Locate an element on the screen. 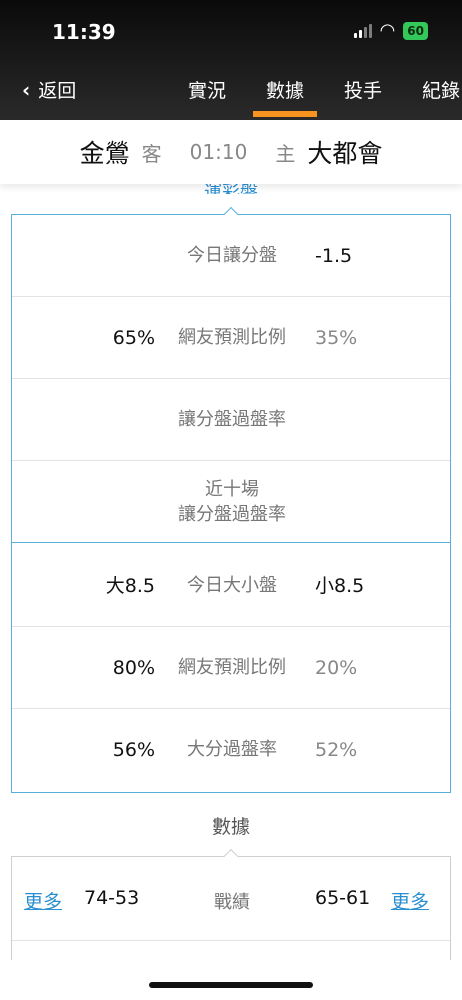 The image size is (462, 1000). row-label-line2: 讓分盤過盤率 is located at coordinates (232, 514).